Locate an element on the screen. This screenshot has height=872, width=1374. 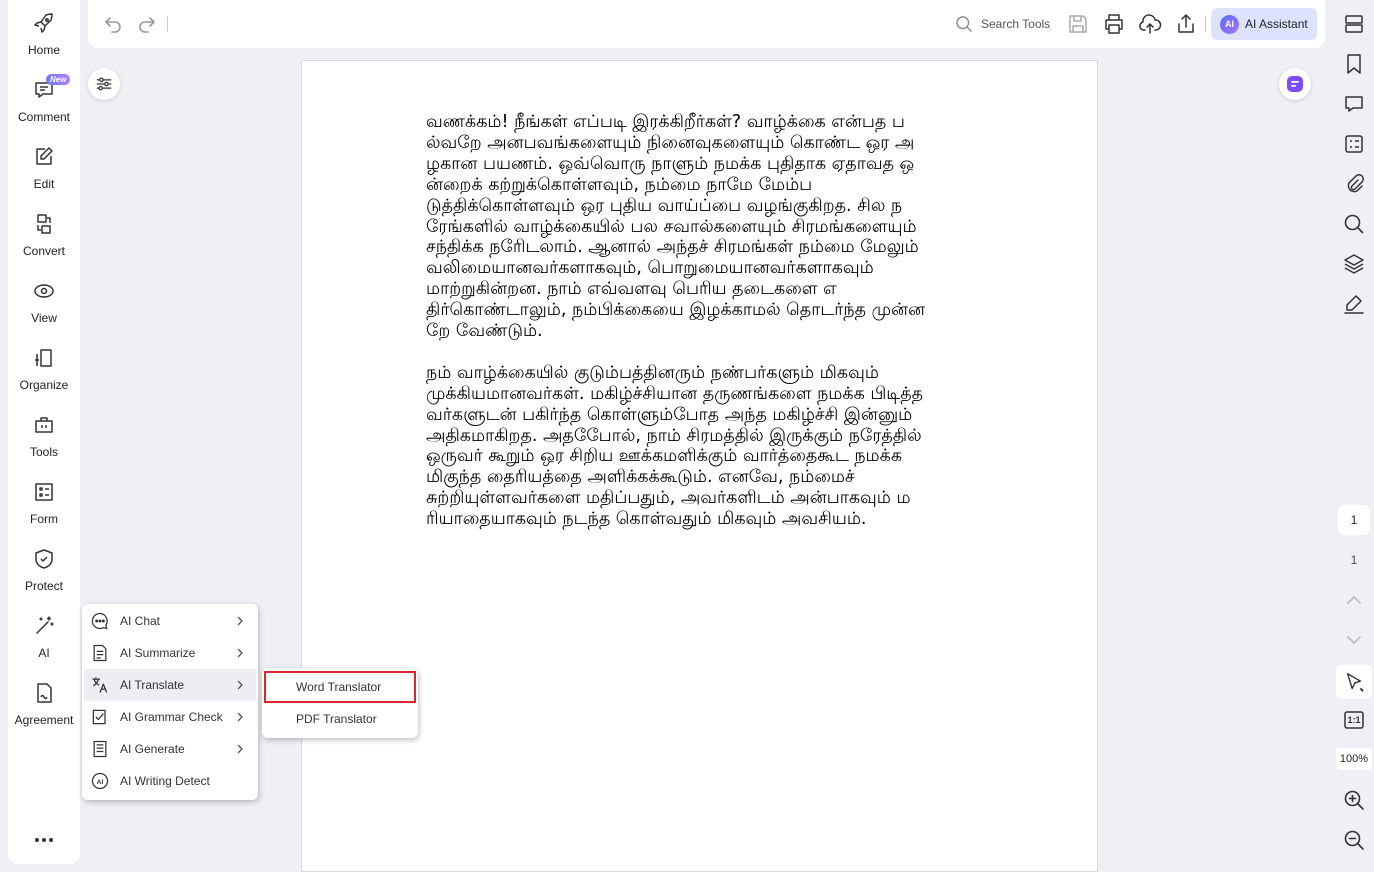
nav-ai-label: AI is located at coordinates (44, 653).